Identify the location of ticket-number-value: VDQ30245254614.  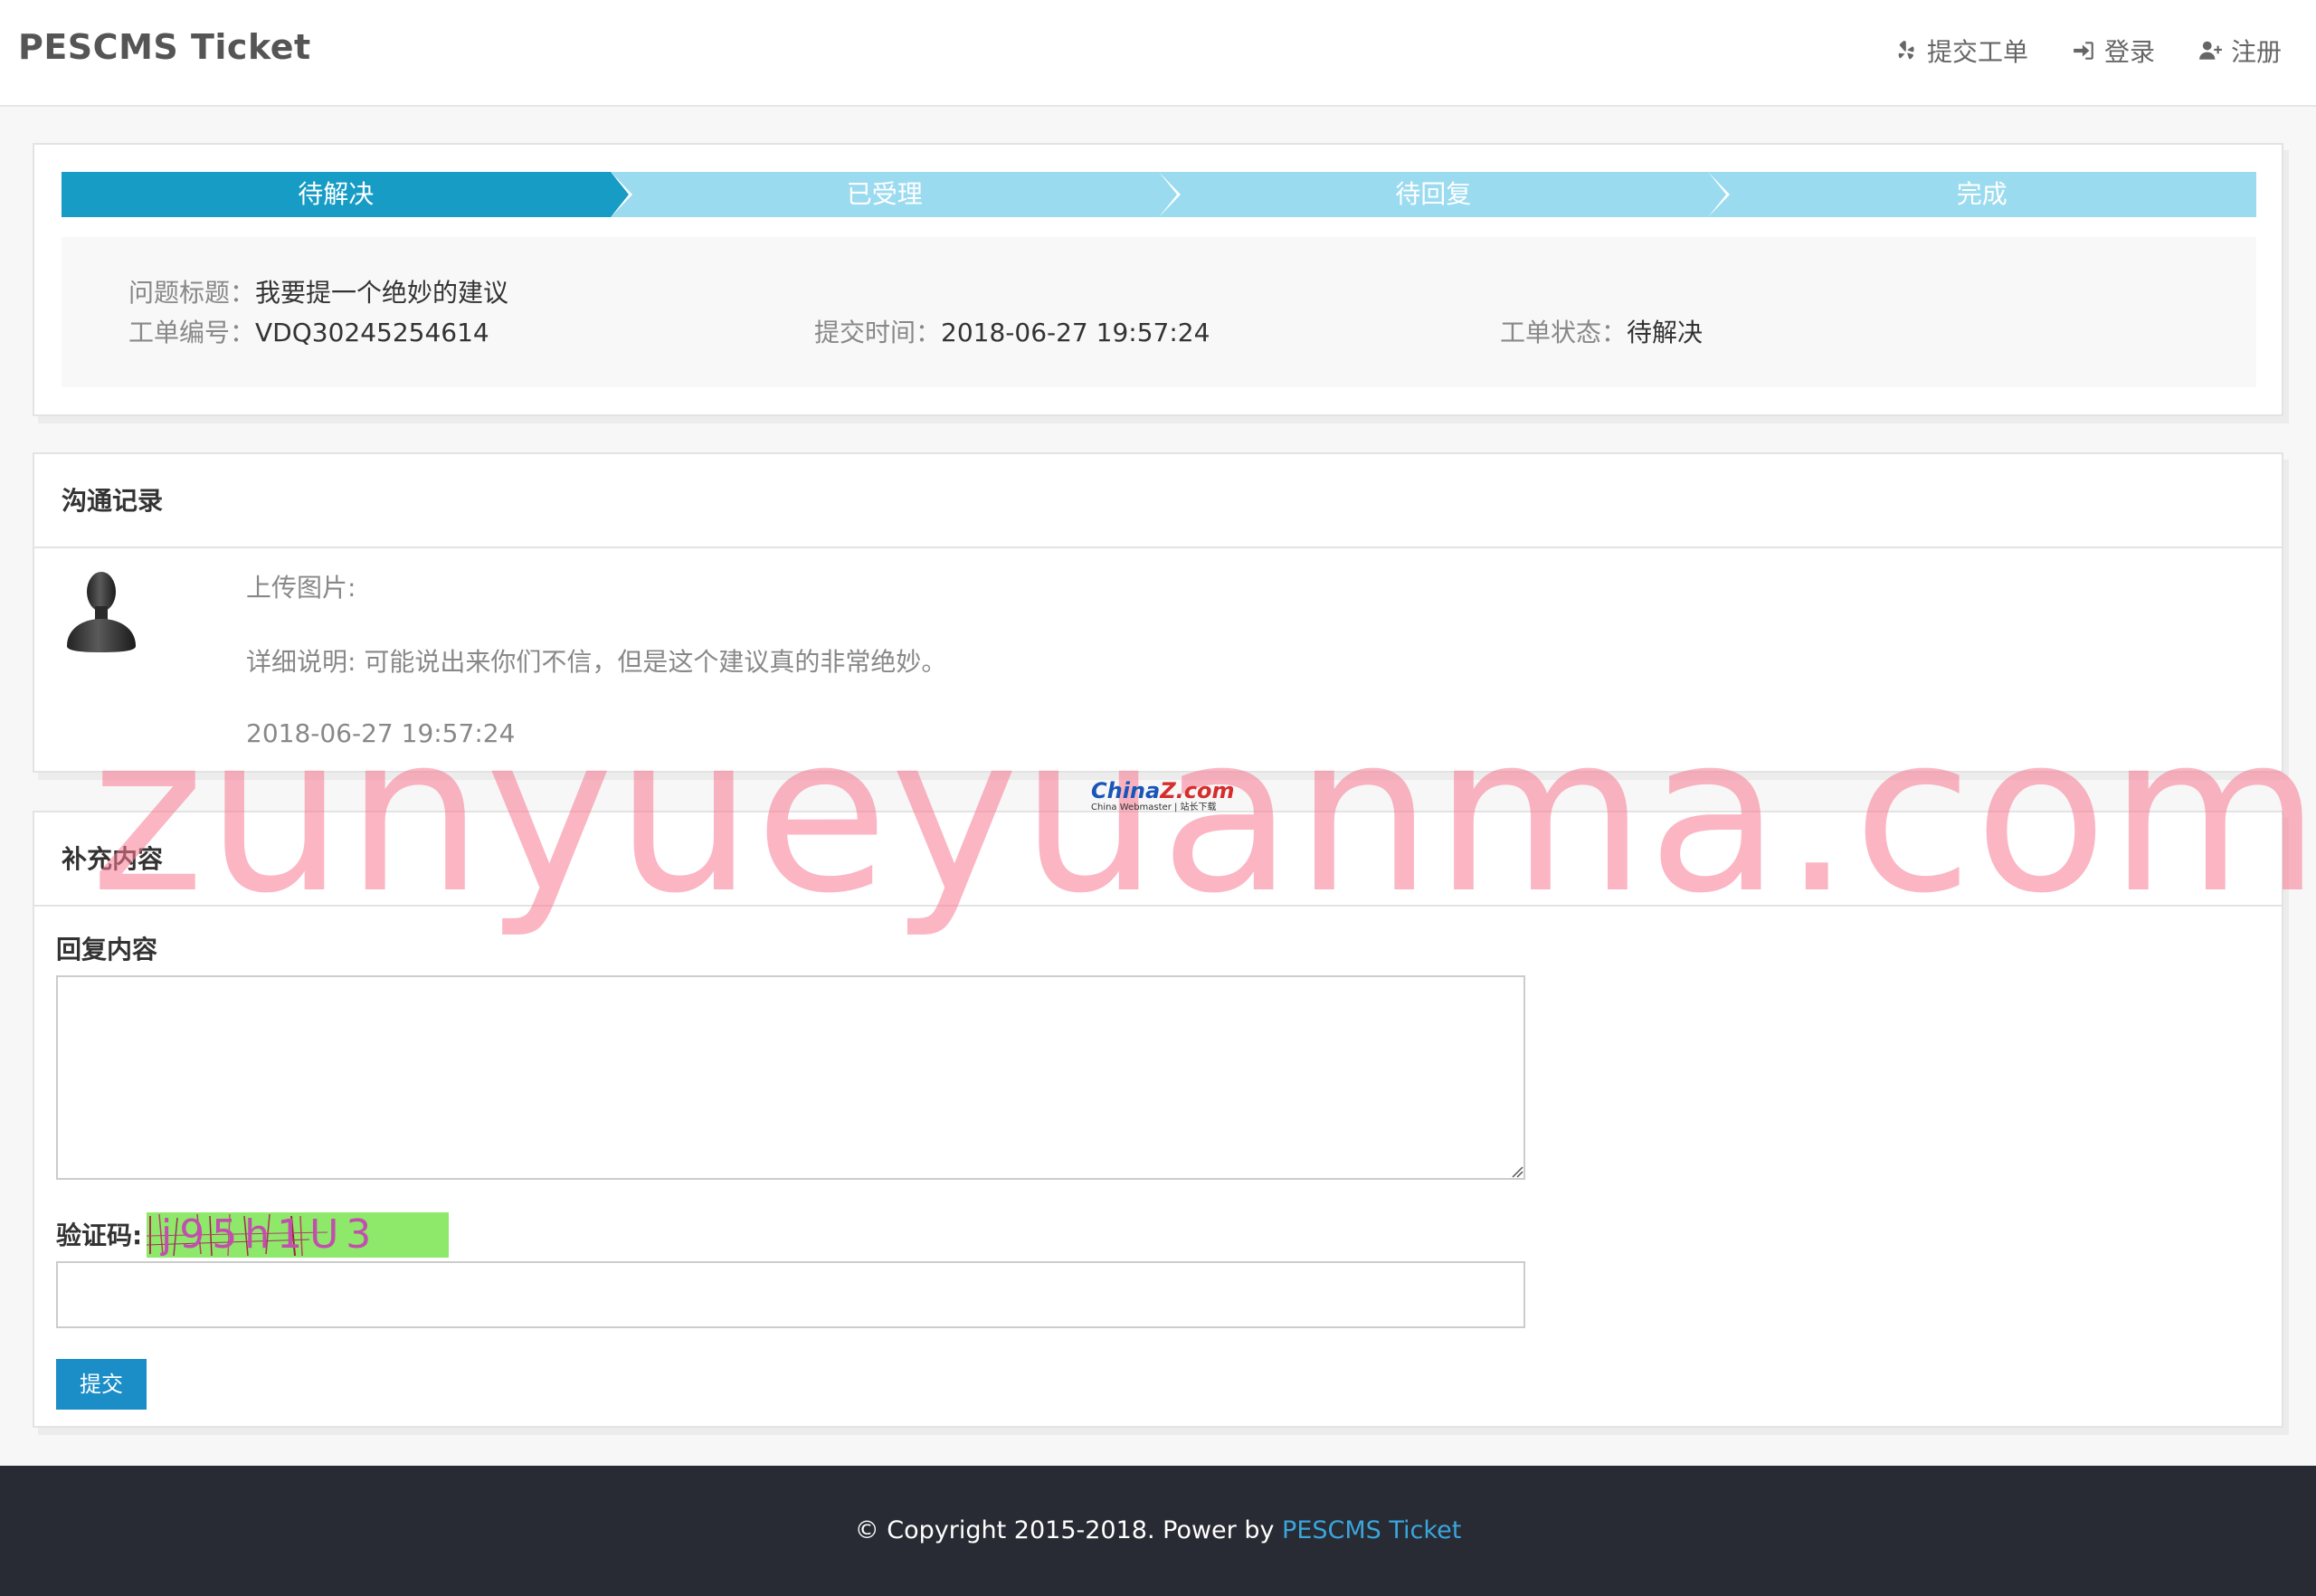
(372, 333).